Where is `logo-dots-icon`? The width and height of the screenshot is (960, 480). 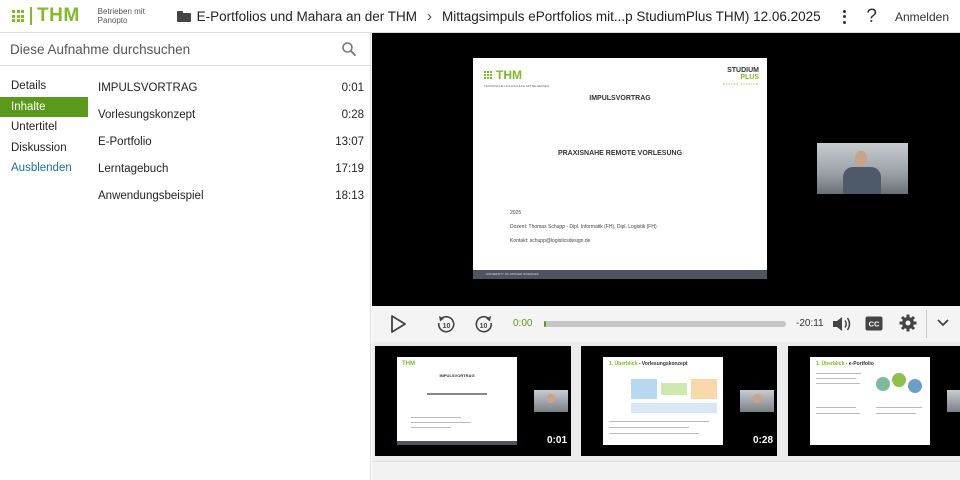
logo-dots-icon is located at coordinates (18, 16).